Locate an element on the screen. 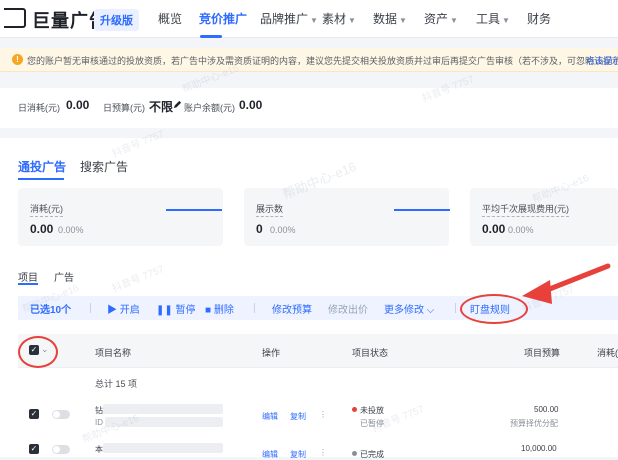 This screenshot has width=618, height=460. account-balance-value: 0.00 is located at coordinates (251, 105).